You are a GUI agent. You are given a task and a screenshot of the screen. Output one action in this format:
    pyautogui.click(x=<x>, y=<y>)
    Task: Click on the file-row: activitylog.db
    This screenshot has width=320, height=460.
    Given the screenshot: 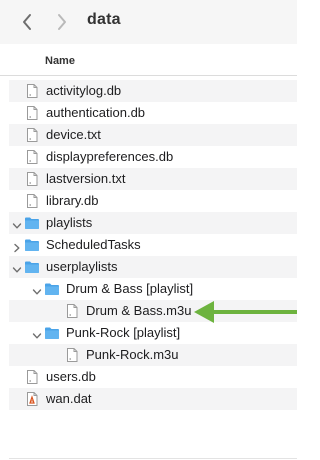 What is the action you would take?
    pyautogui.click(x=153, y=91)
    